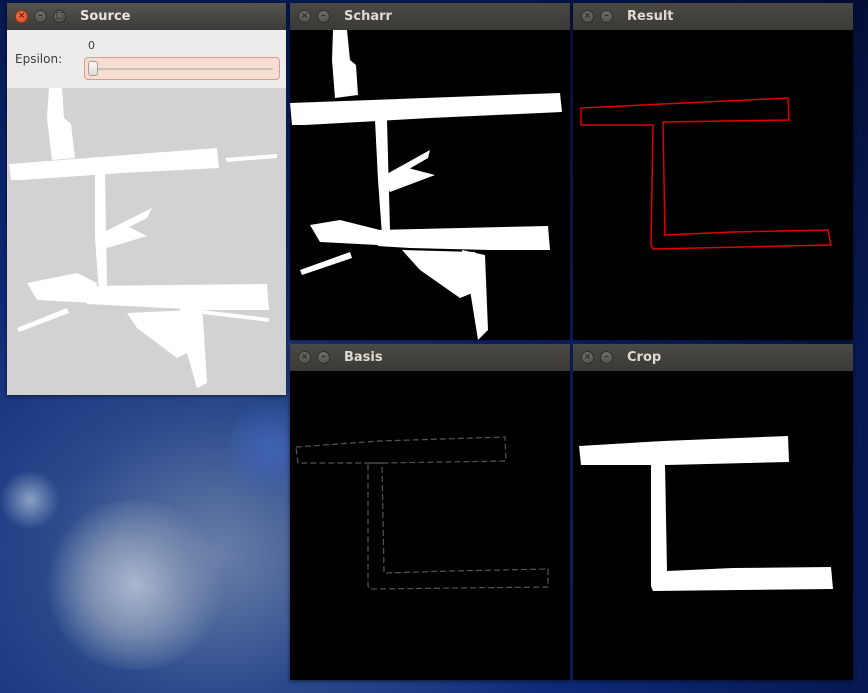  Describe the element at coordinates (368, 16) in the screenshot. I see `window-title: Scharr` at that location.